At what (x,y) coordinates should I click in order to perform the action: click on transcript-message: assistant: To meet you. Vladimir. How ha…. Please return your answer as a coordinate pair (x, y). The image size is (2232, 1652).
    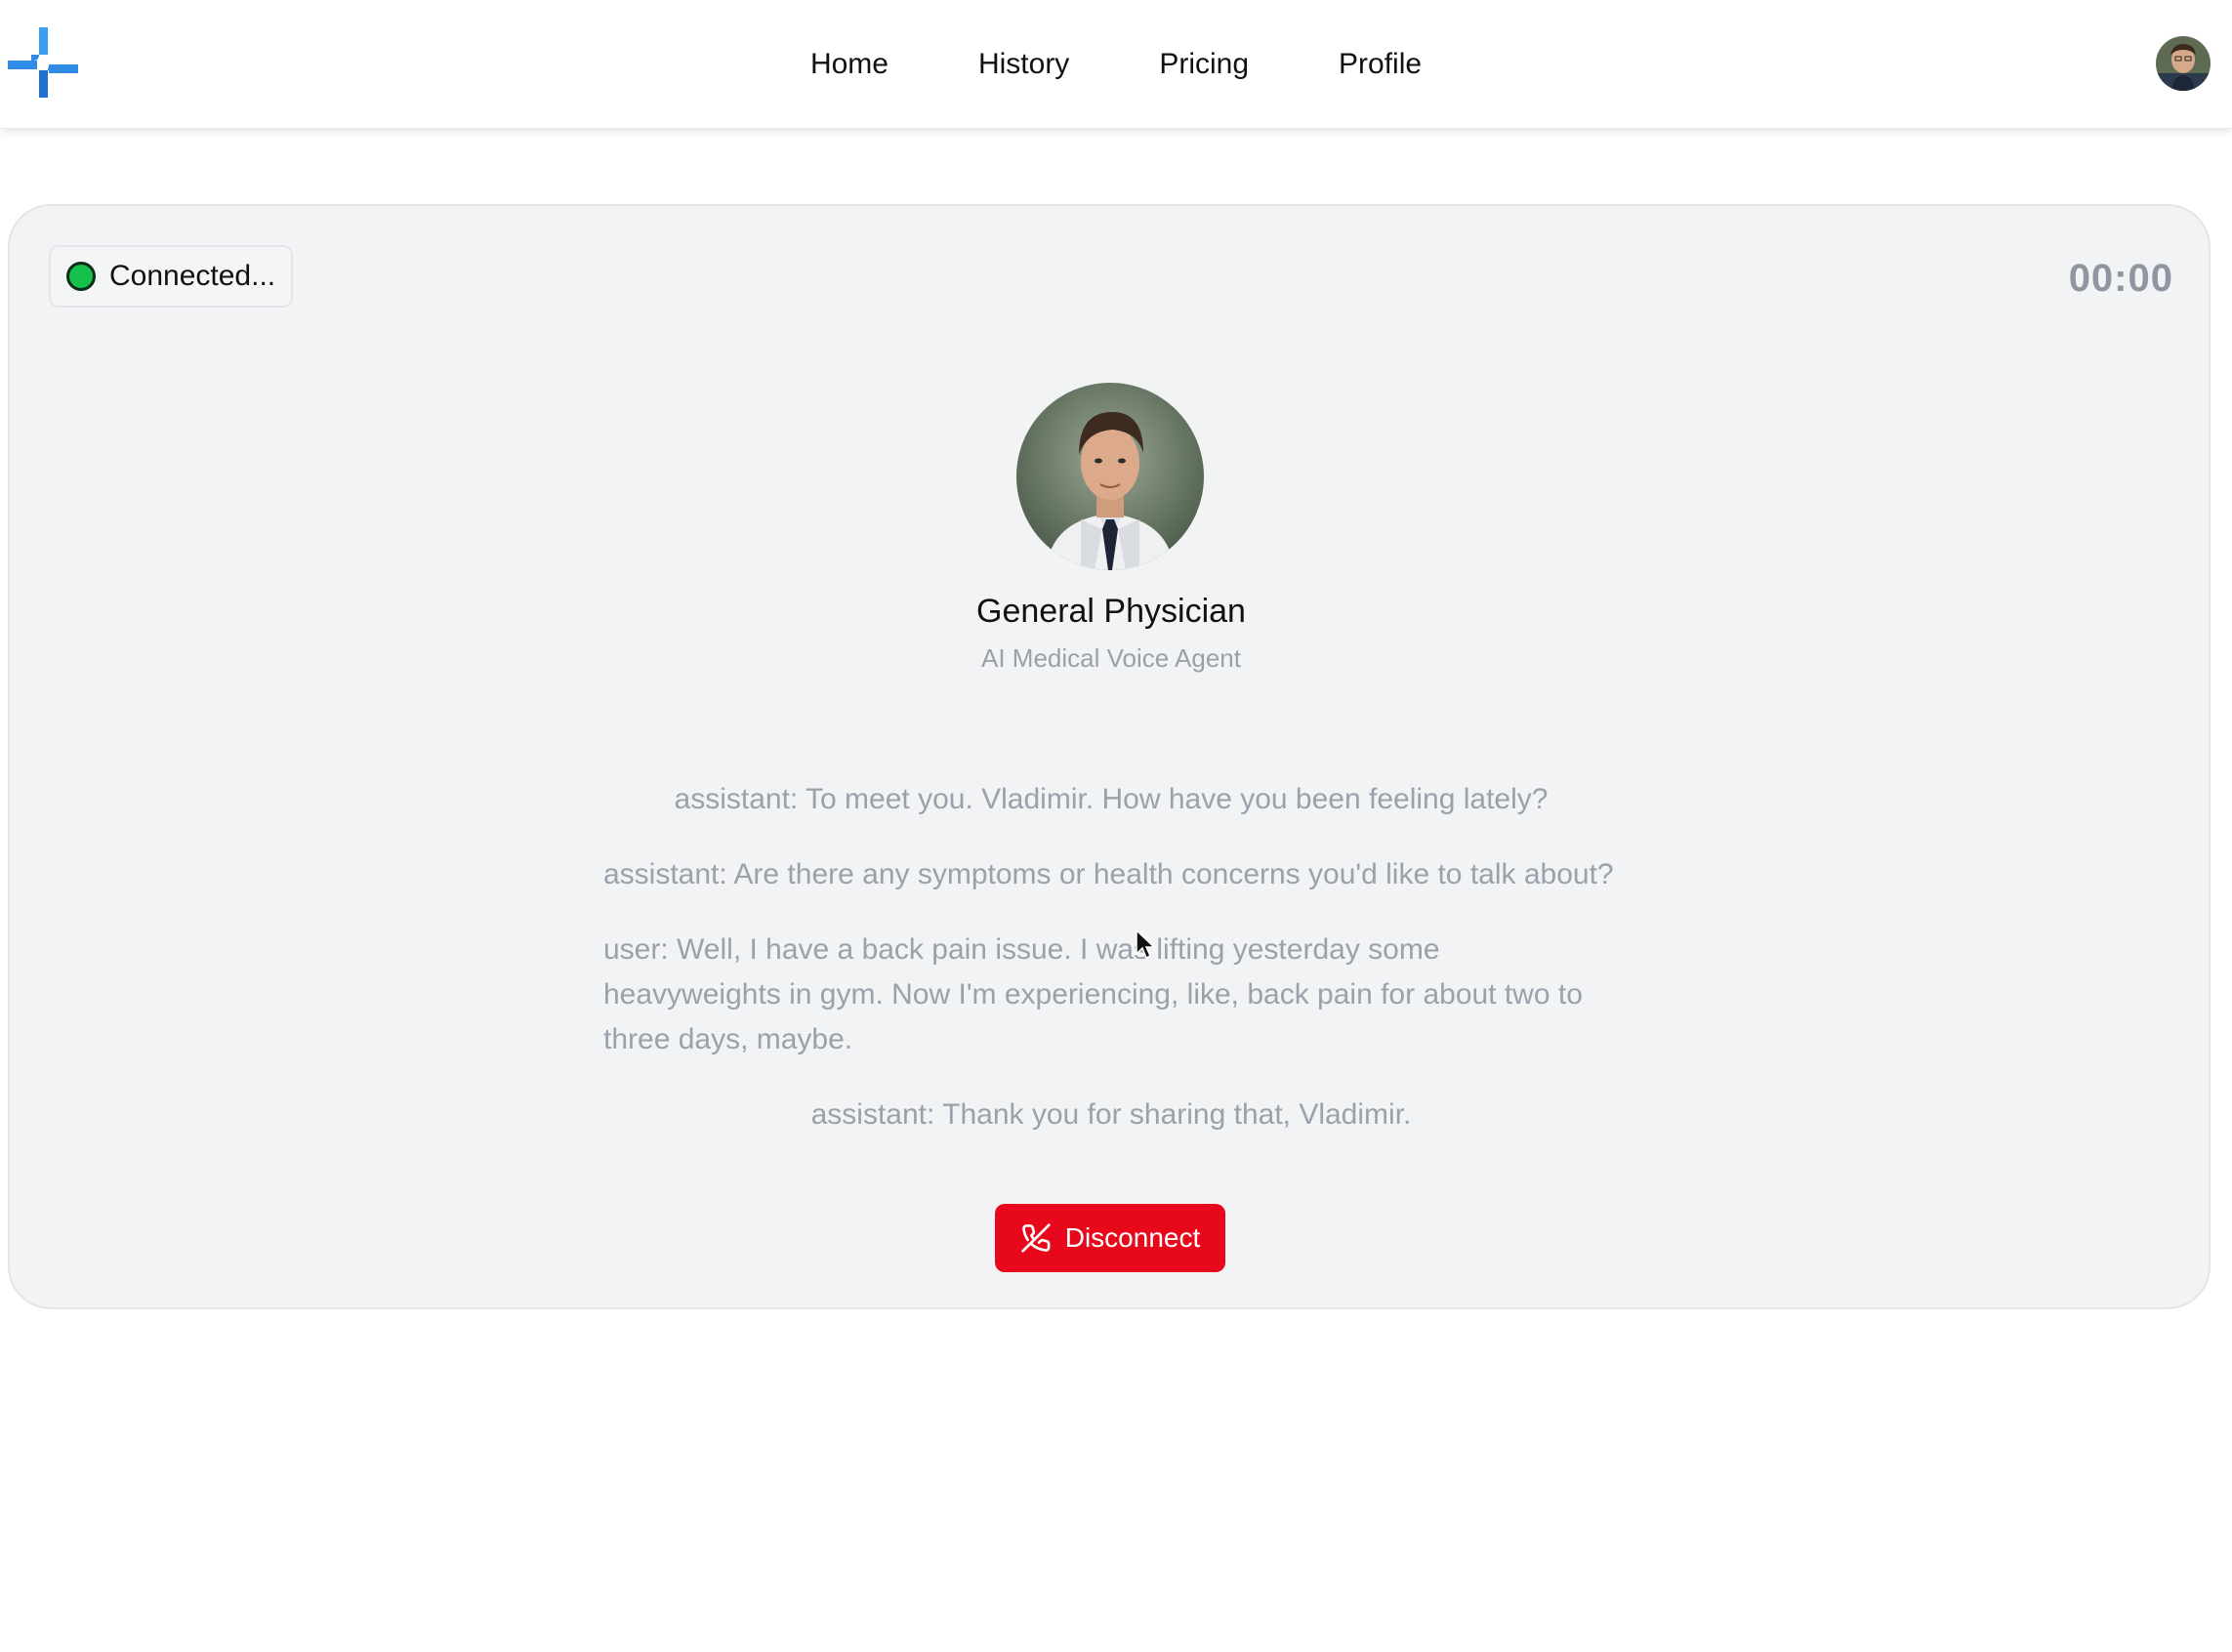
    Looking at the image, I should click on (1111, 799).